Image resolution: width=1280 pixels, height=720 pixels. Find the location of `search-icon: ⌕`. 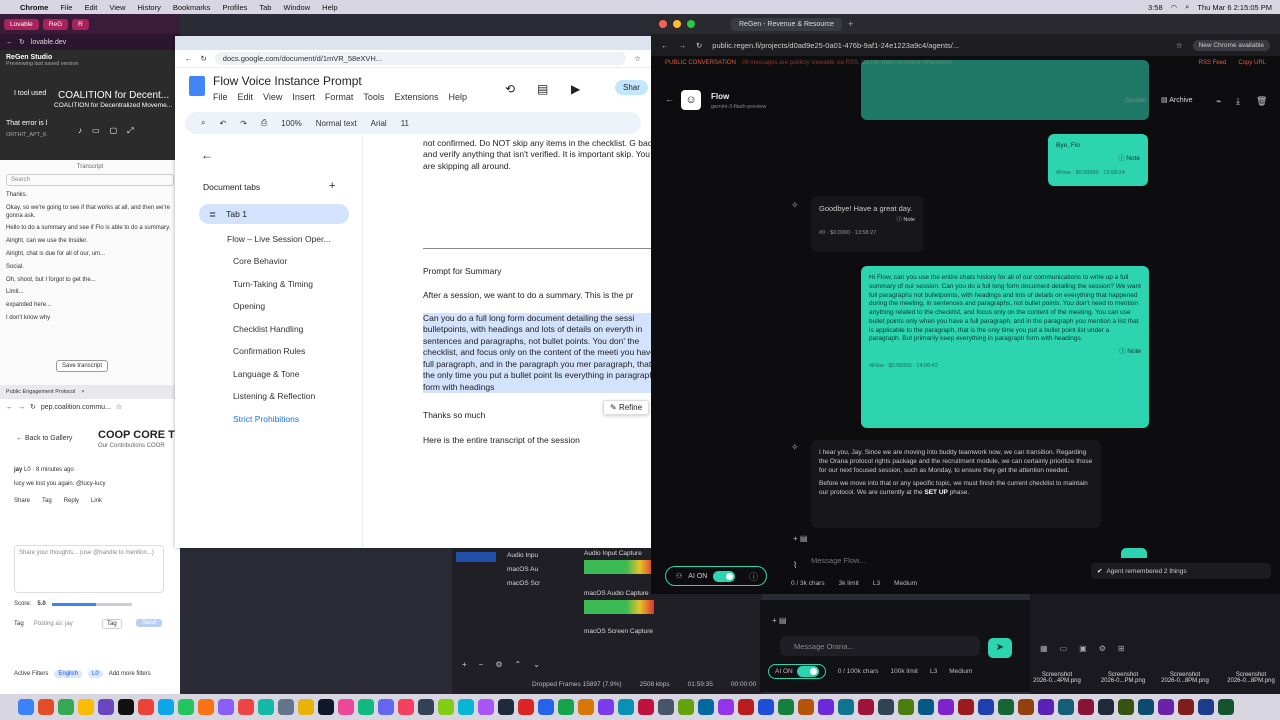

search-icon: ⌕ is located at coordinates (1187, 7).